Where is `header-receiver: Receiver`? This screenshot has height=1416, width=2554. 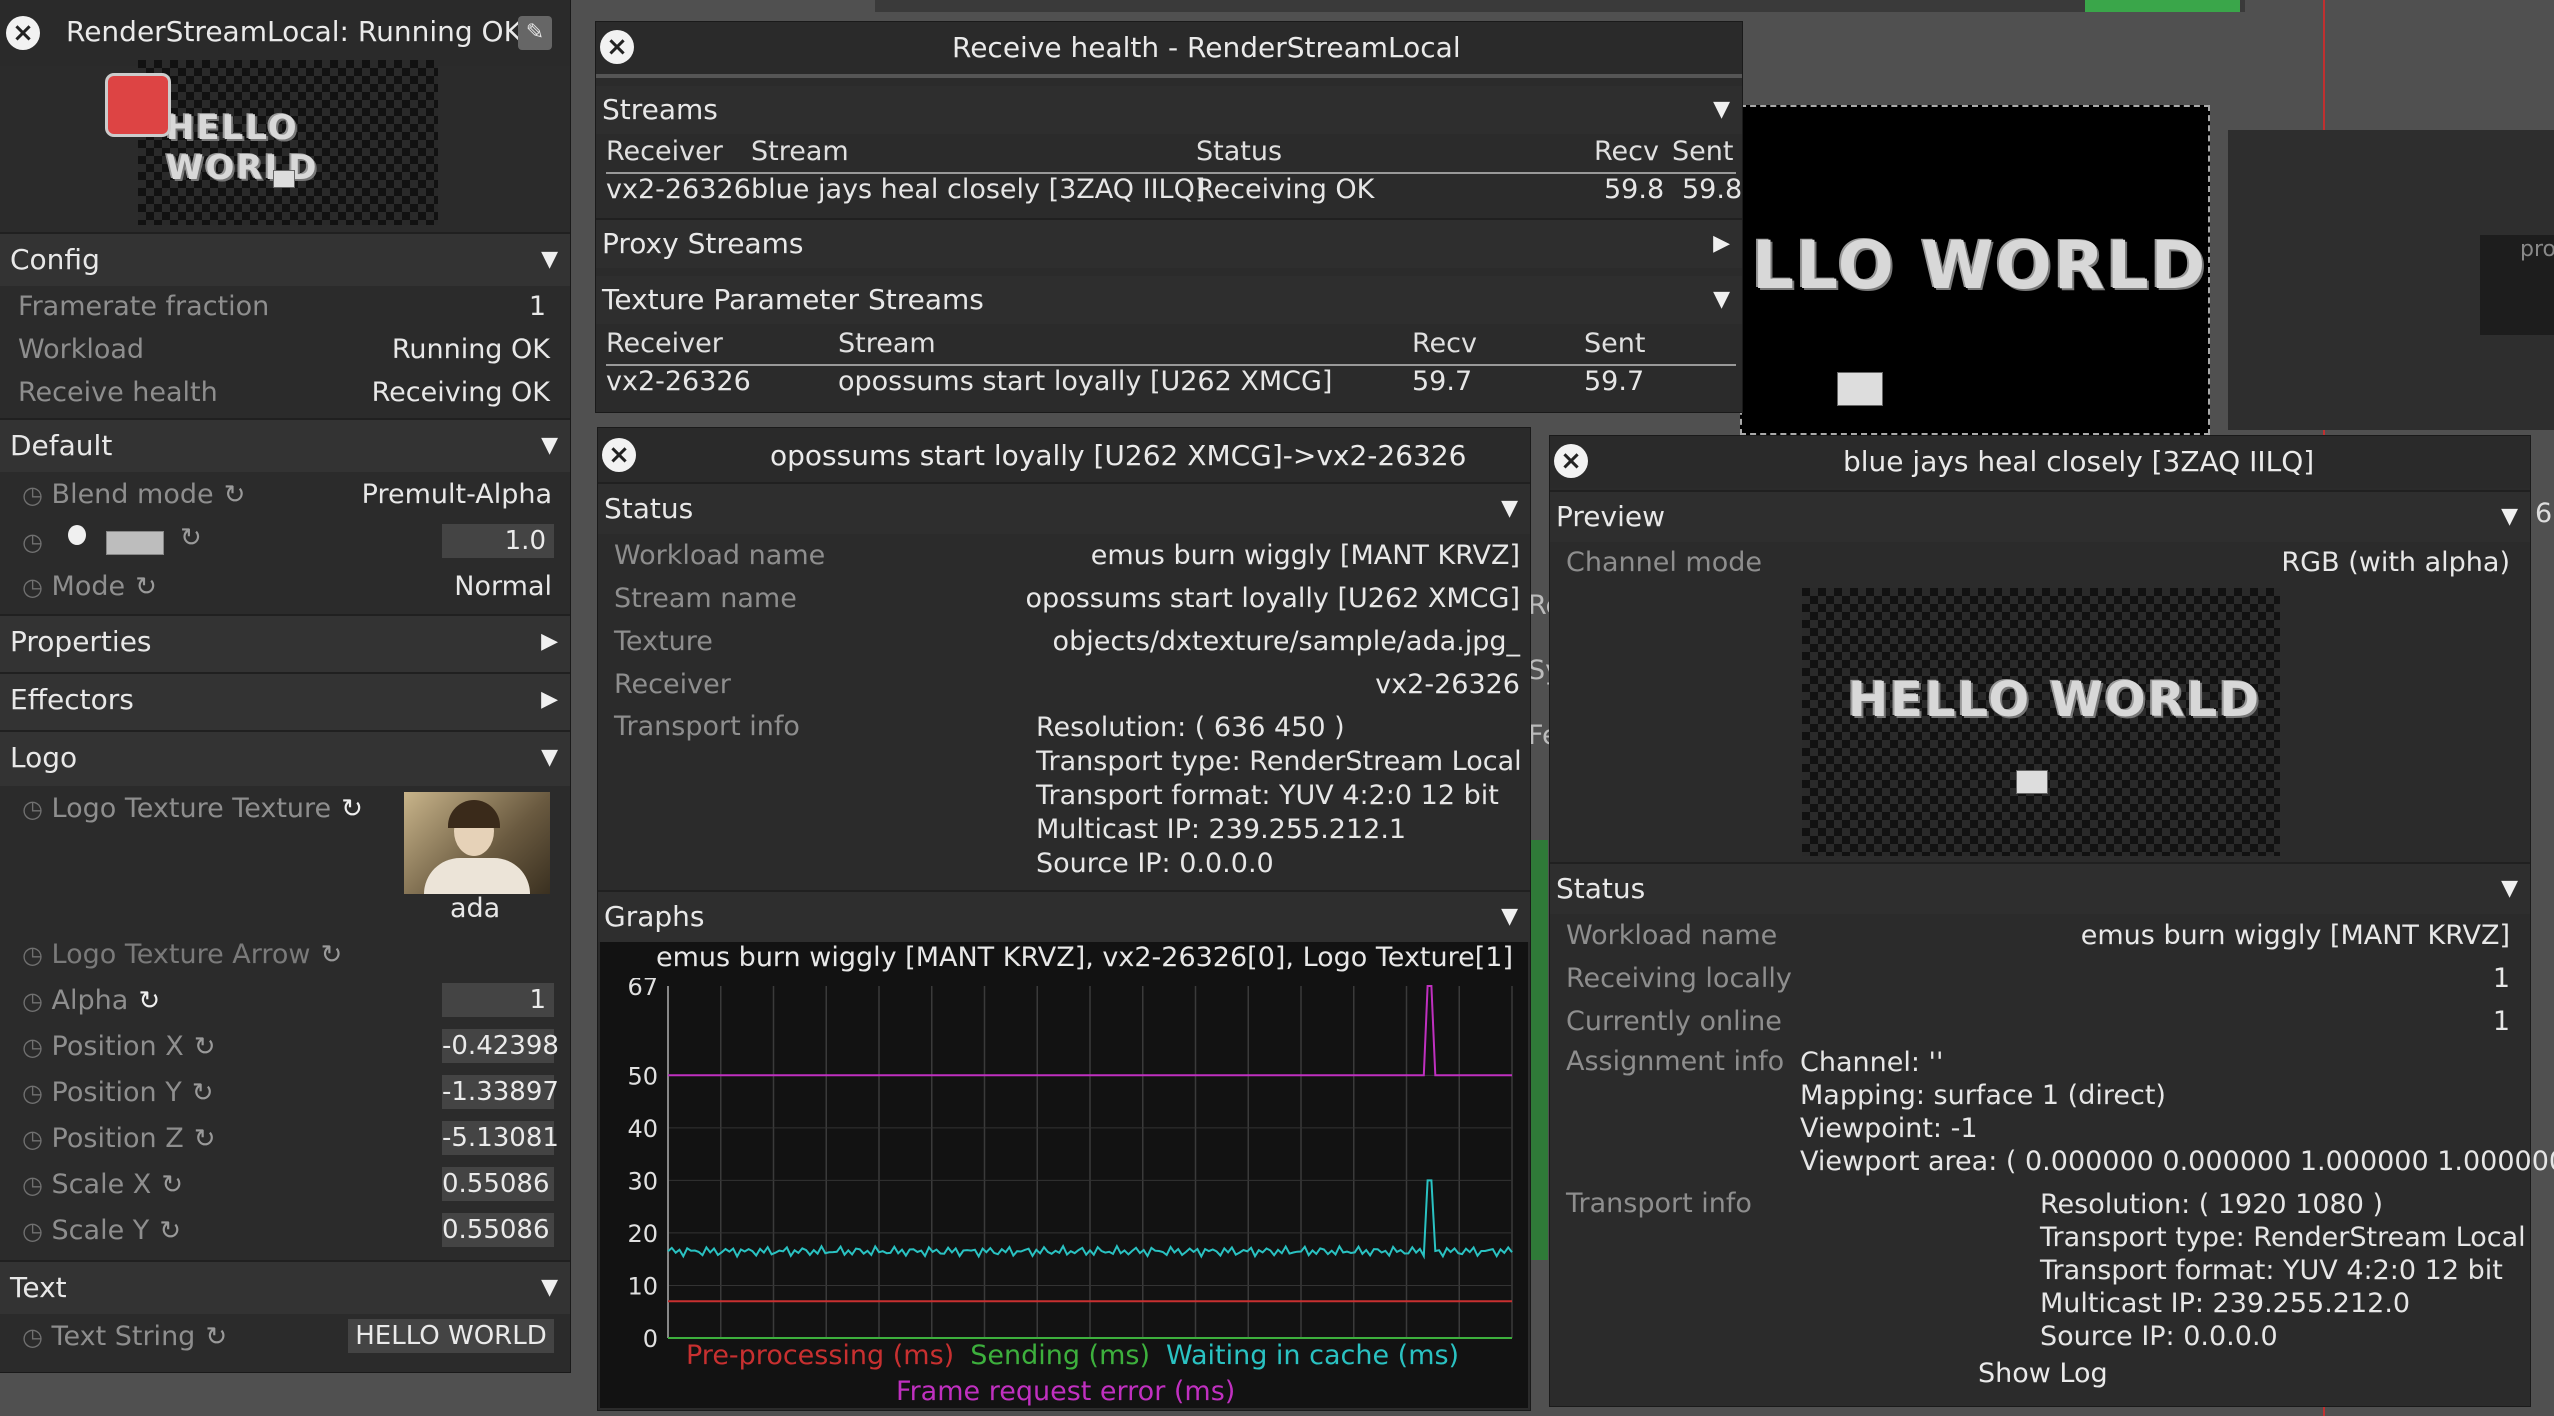 header-receiver: Receiver is located at coordinates (664, 343).